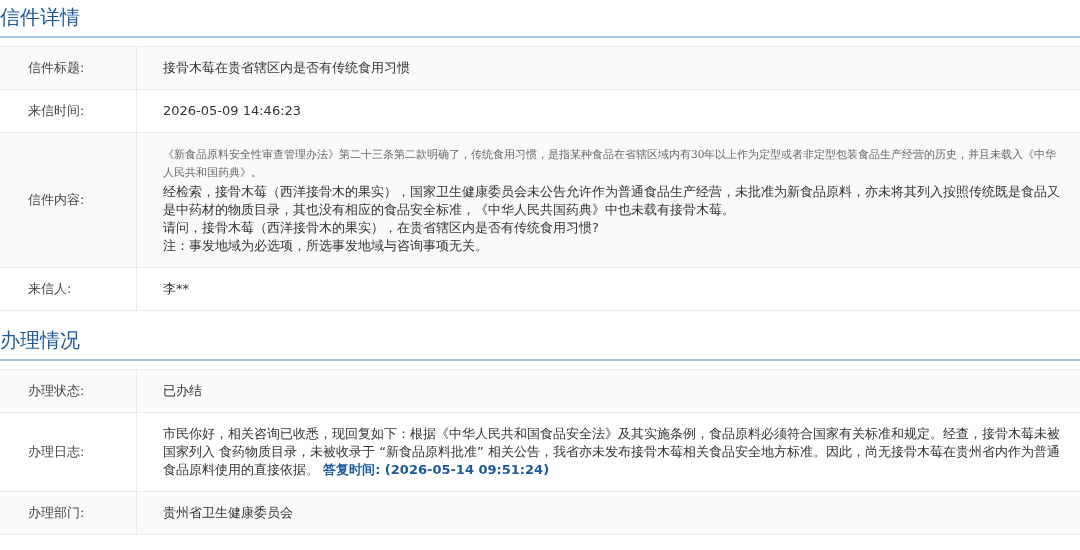  Describe the element at coordinates (540, 343) in the screenshot. I see `section-title: 办理情况` at that location.